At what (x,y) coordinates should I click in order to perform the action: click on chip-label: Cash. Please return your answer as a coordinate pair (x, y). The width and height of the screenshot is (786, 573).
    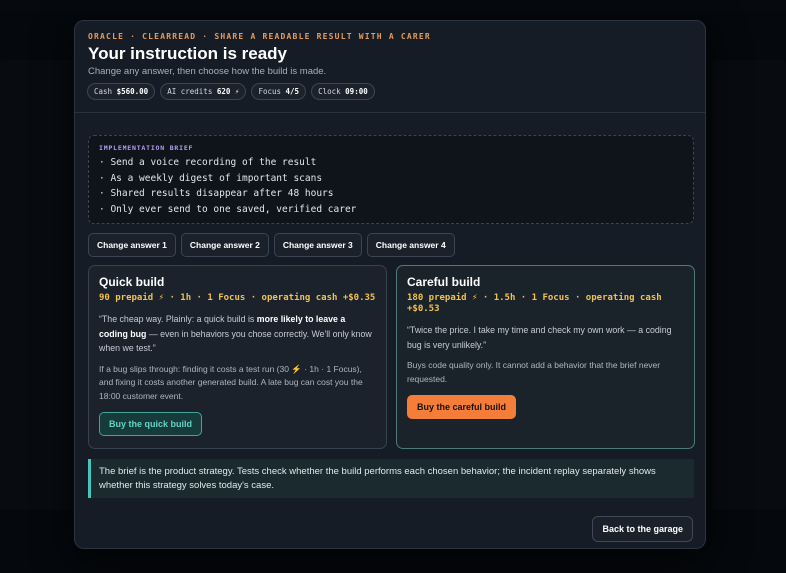
    Looking at the image, I should click on (103, 91).